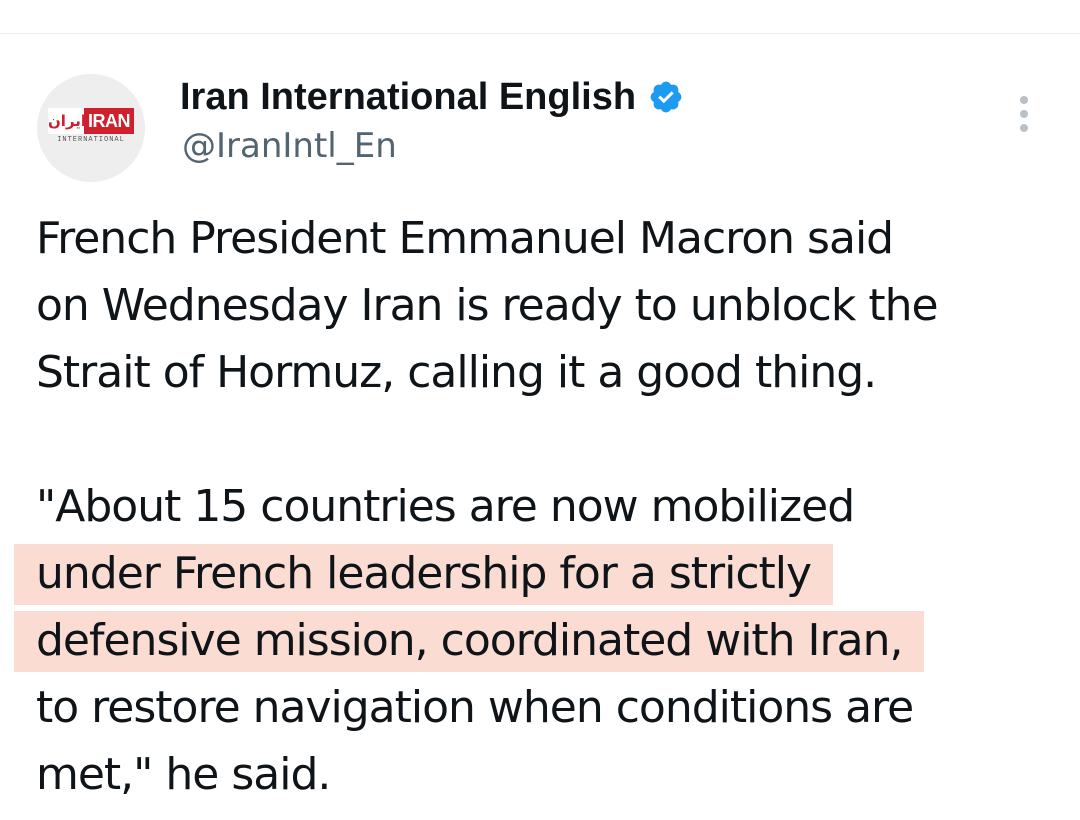 Image resolution: width=1080 pixels, height=820 pixels. Describe the element at coordinates (408, 97) in the screenshot. I see `author-display-name: Iran International English` at that location.